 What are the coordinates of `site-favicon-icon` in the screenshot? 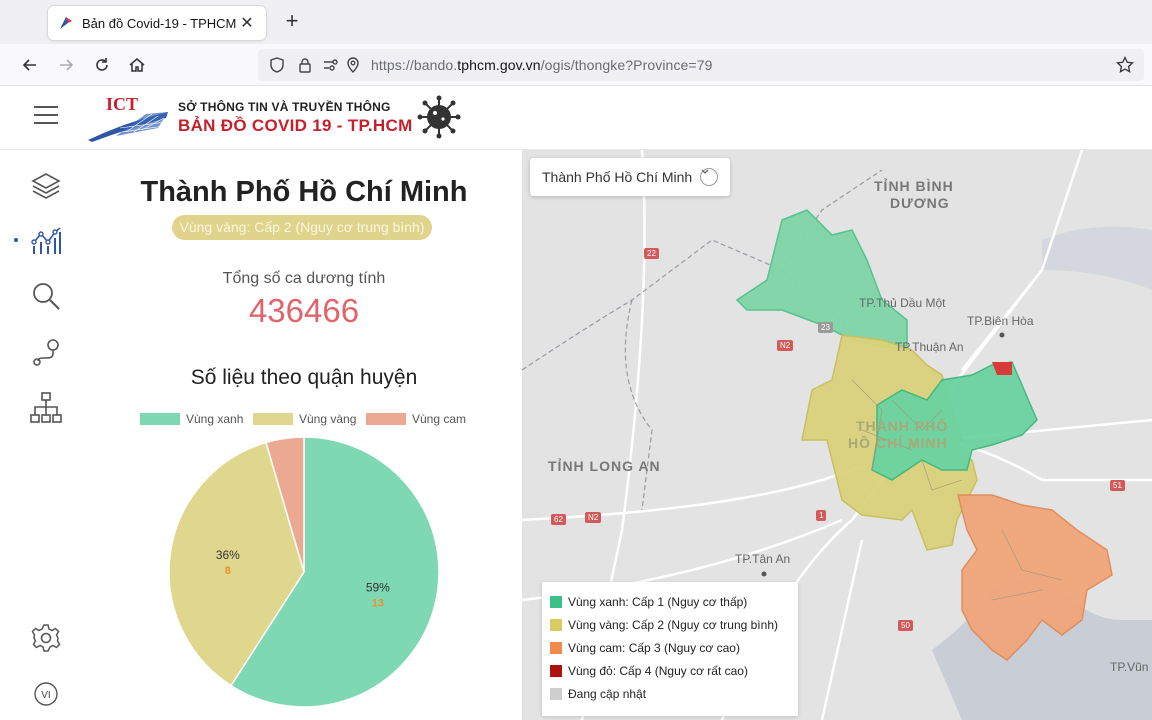 It's located at (66, 23).